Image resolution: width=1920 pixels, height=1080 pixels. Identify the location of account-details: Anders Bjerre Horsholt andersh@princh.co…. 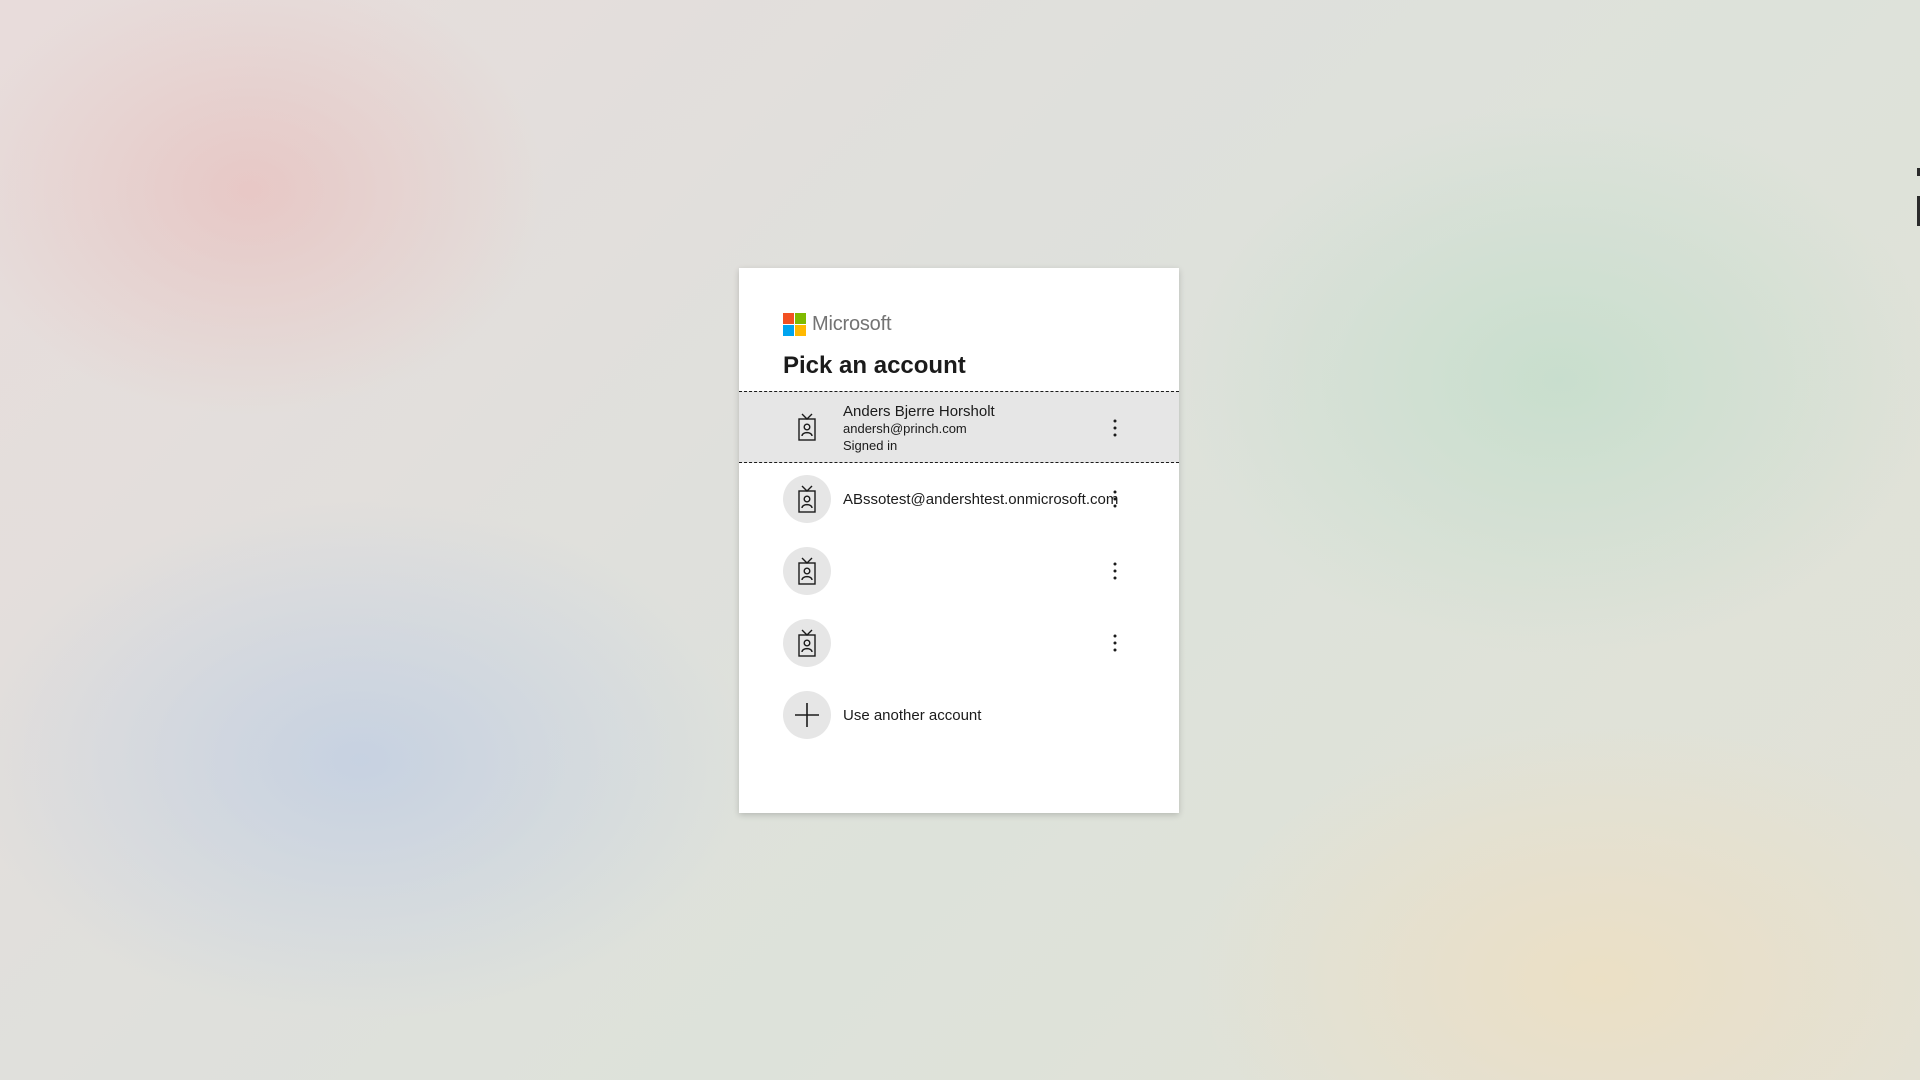
(919, 428).